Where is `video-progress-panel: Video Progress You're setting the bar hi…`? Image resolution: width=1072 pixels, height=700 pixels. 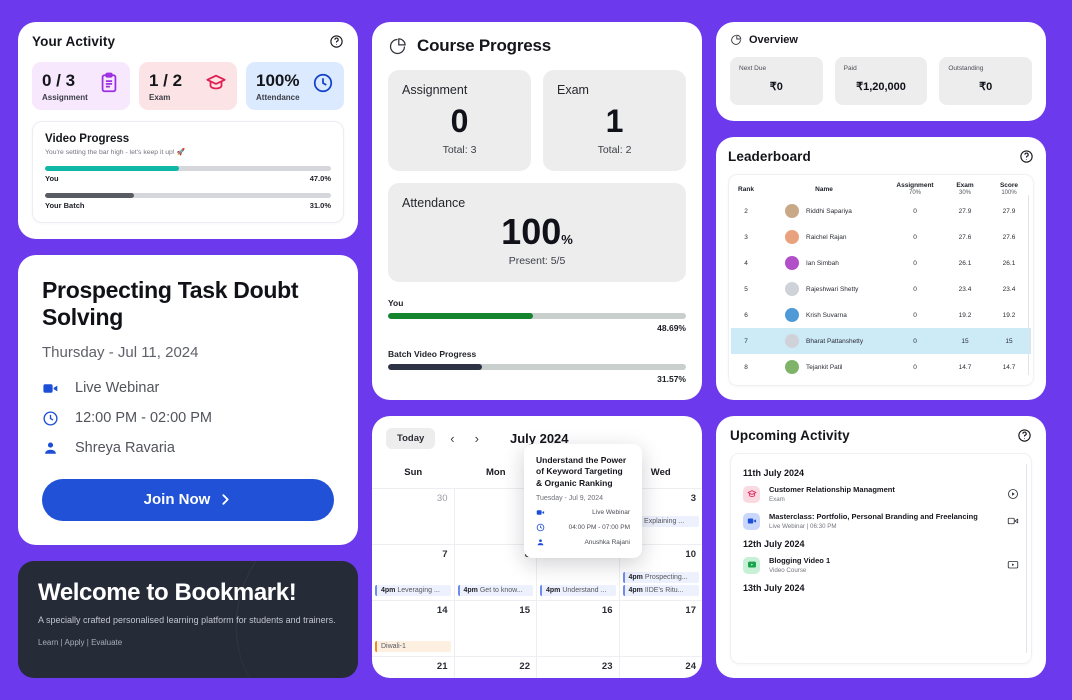 video-progress-panel: Video Progress You're setting the bar hi… is located at coordinates (188, 171).